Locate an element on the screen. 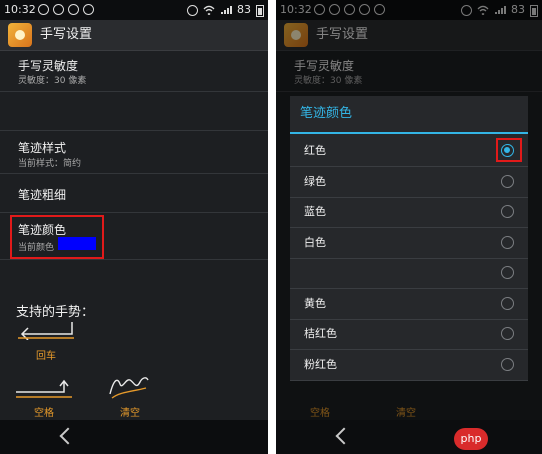  site-watermark: php is located at coordinates (471, 439).